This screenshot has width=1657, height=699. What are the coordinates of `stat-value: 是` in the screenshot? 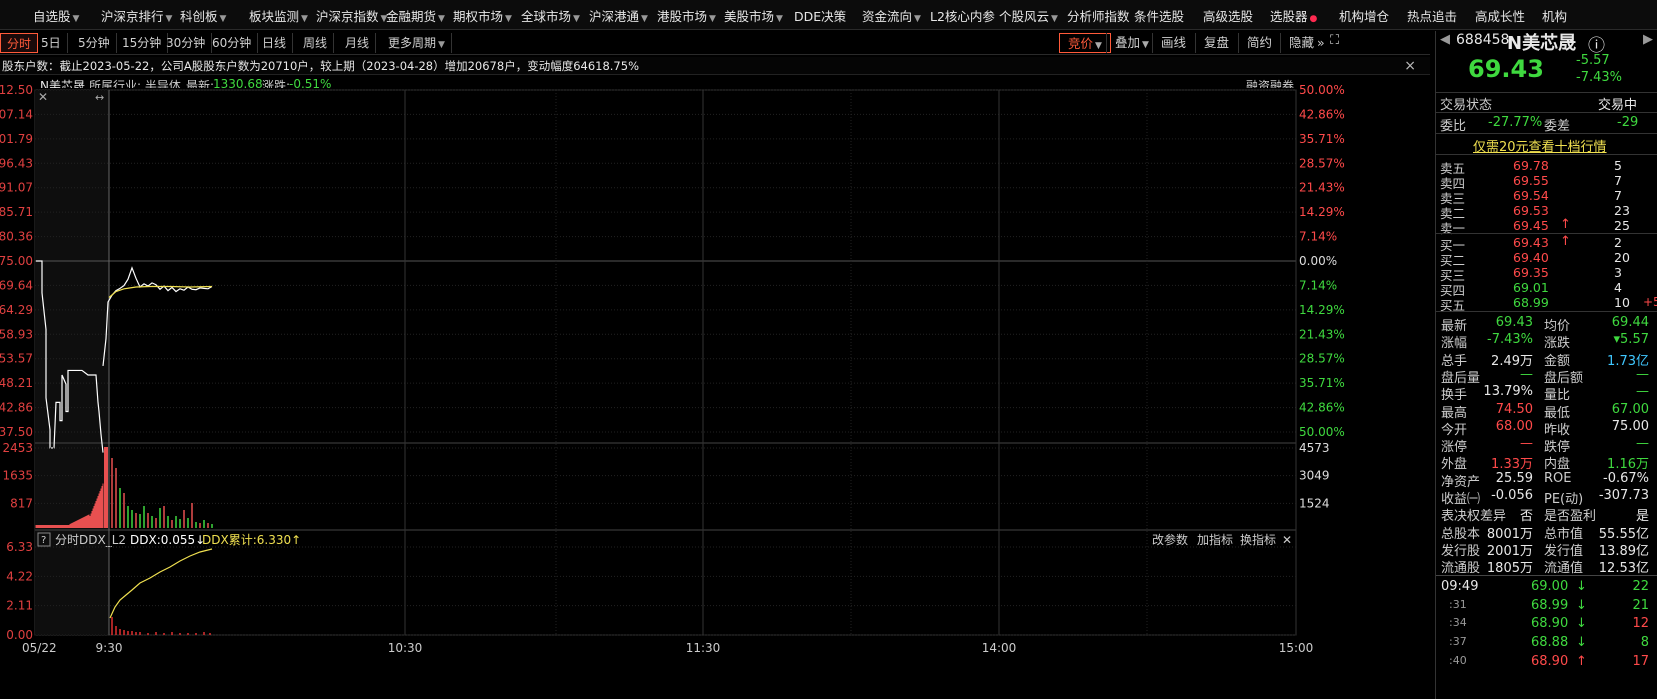 It's located at (1642, 517).